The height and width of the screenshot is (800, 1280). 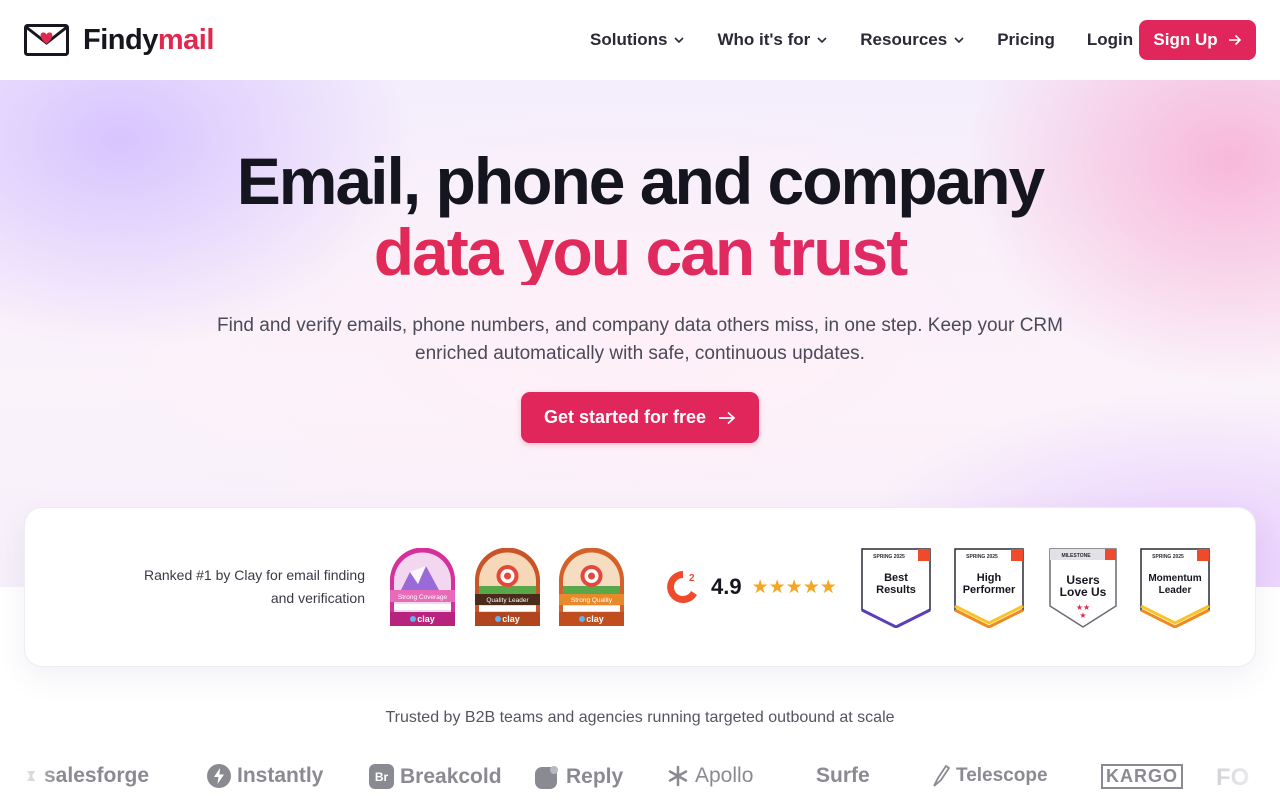 I want to click on svg-text: Strong Quality, so click(x=592, y=600).